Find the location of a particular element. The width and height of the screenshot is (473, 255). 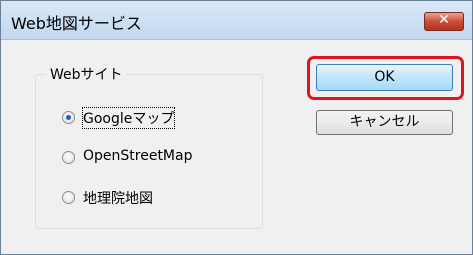

dialog-title: Web地図サービス is located at coordinates (76, 23).